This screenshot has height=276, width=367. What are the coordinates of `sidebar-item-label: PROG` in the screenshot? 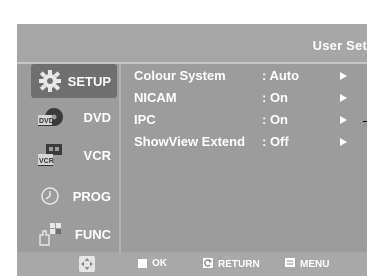 It's located at (91, 196).